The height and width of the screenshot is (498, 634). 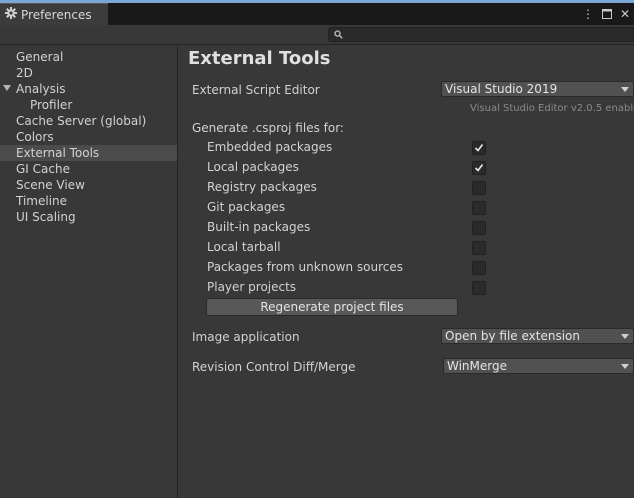 What do you see at coordinates (346, 227) in the screenshot?
I see `package-row-built-in: Built-in packages` at bounding box center [346, 227].